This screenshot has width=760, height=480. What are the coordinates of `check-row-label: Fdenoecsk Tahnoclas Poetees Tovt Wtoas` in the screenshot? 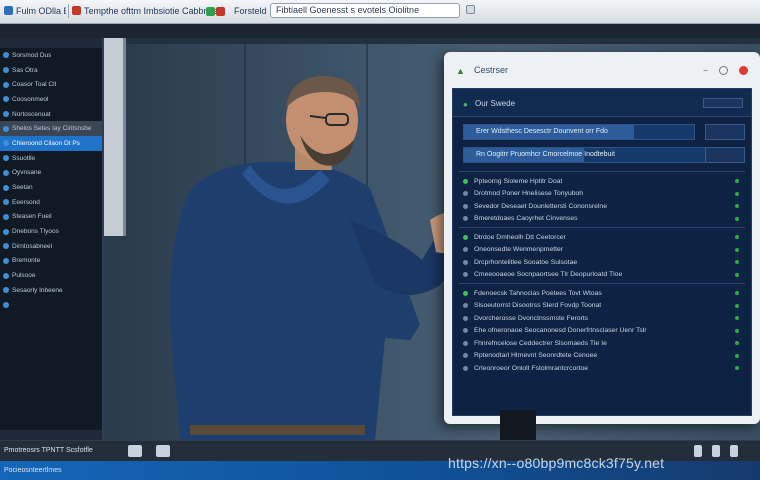 It's located at (538, 293).